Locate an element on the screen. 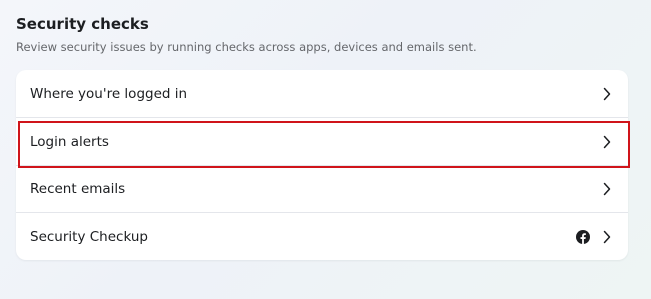 The image size is (651, 299). row-label: Login alerts is located at coordinates (69, 141).